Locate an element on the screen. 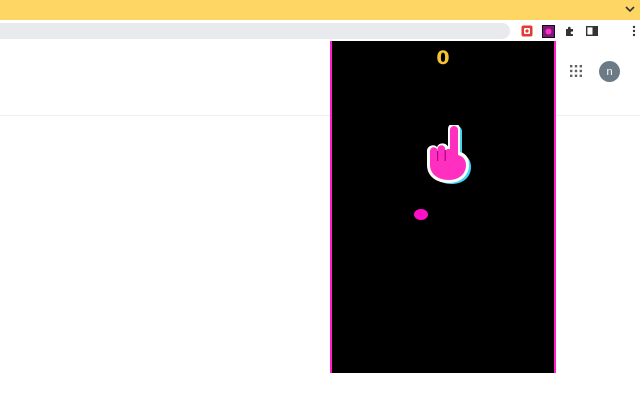 The height and width of the screenshot is (400, 640). chevron-down-icon is located at coordinates (630, 9).